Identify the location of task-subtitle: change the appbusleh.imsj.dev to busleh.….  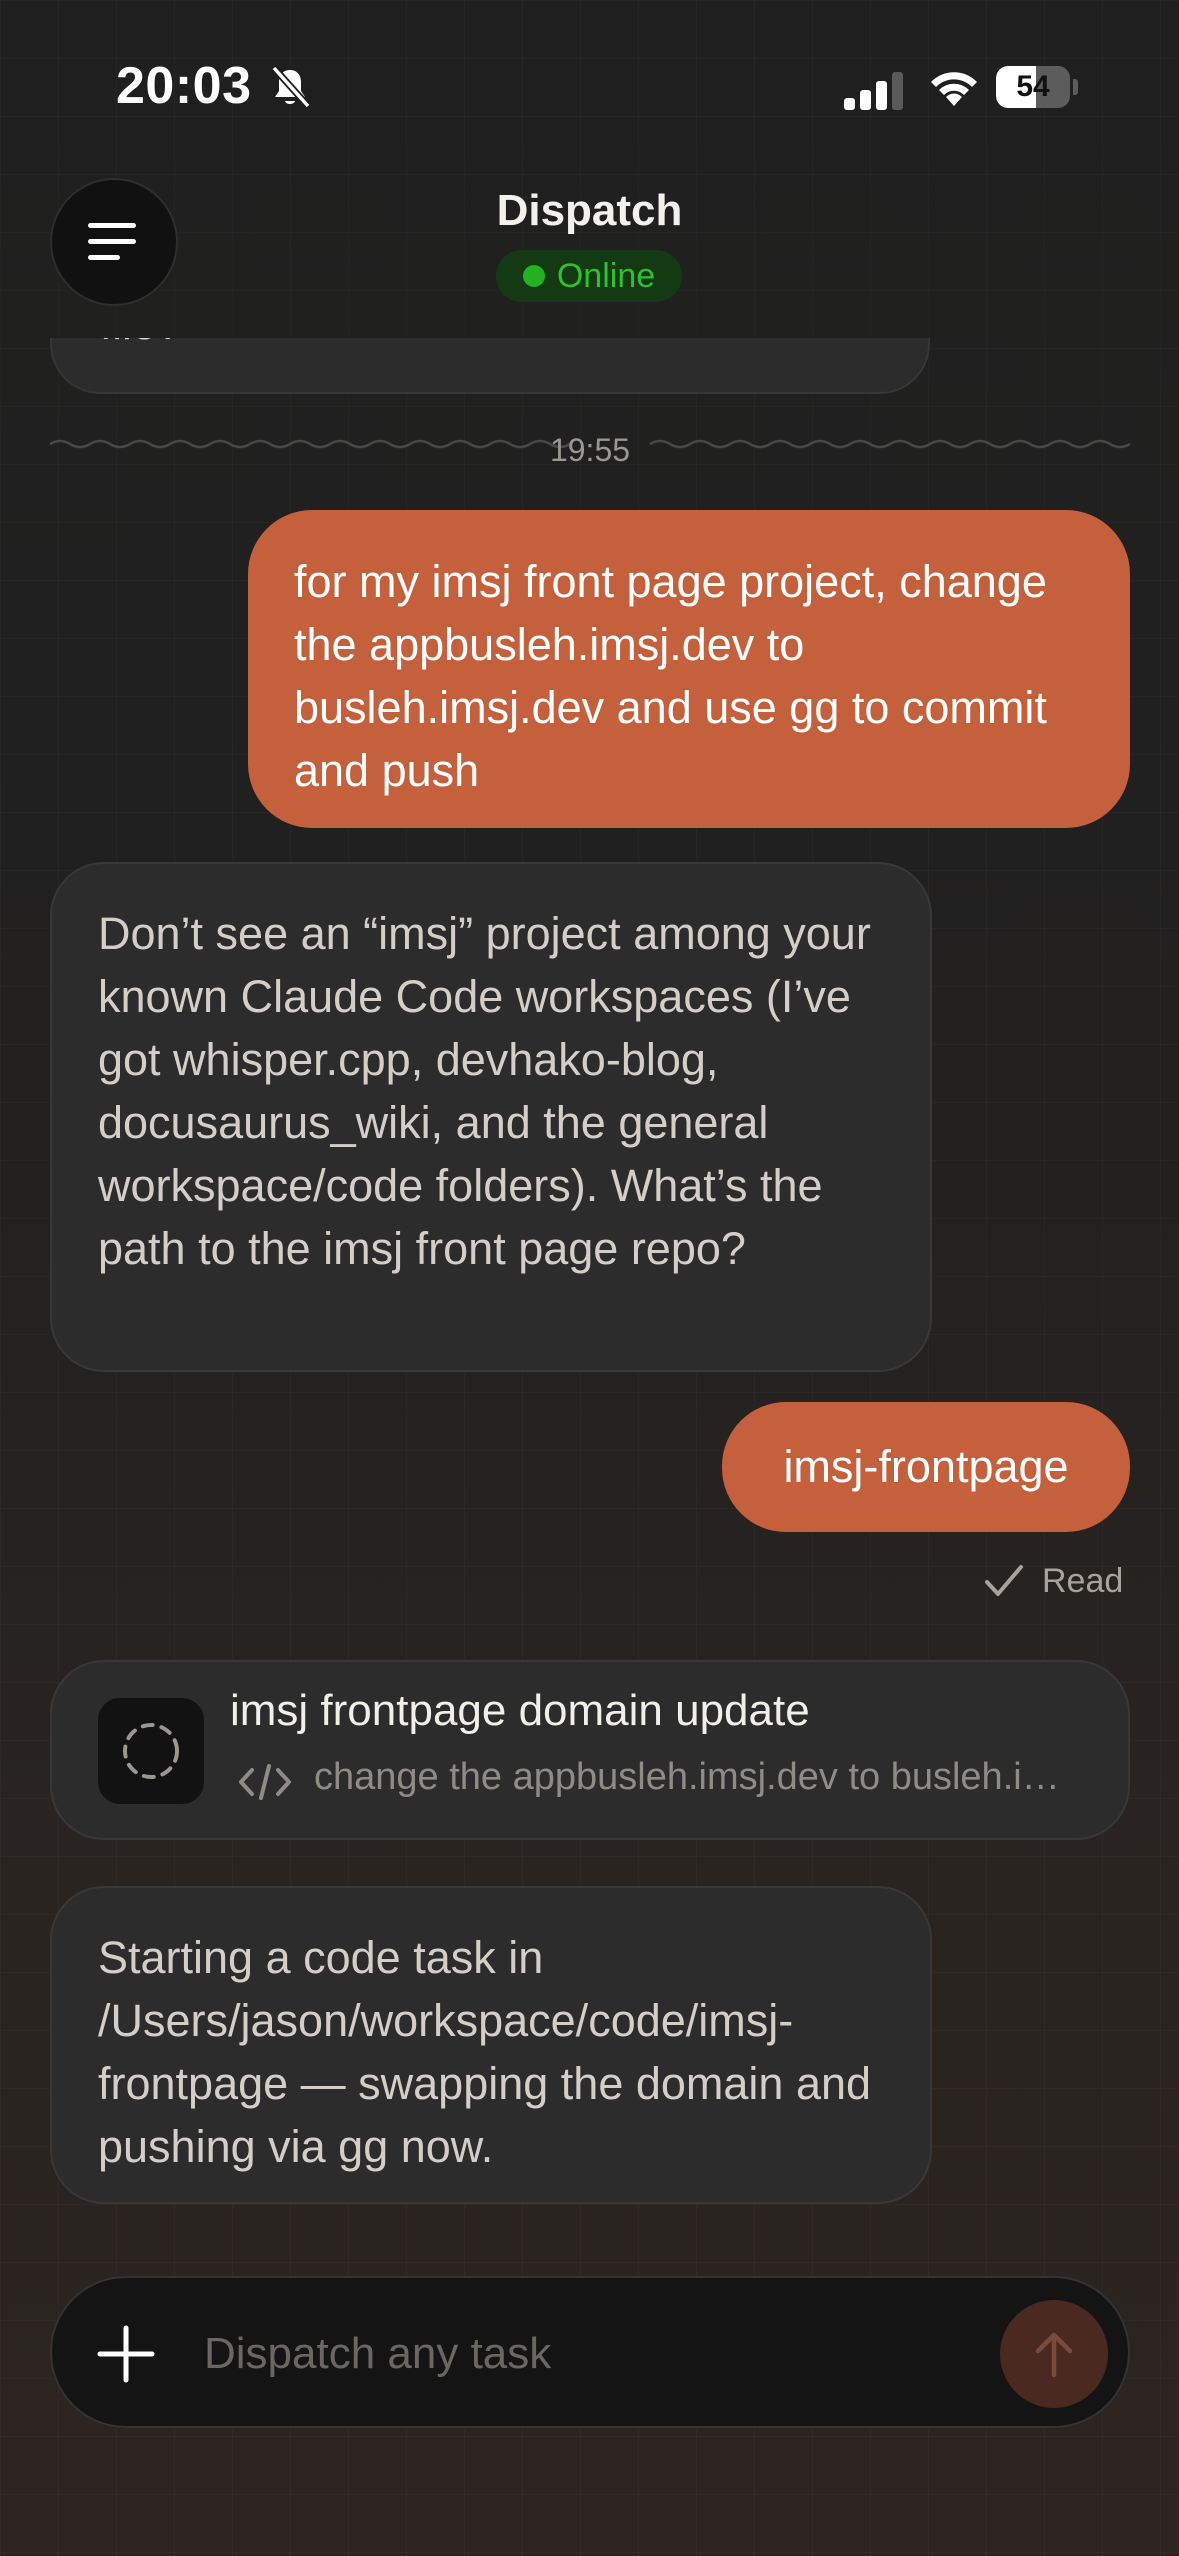
(699, 1777).